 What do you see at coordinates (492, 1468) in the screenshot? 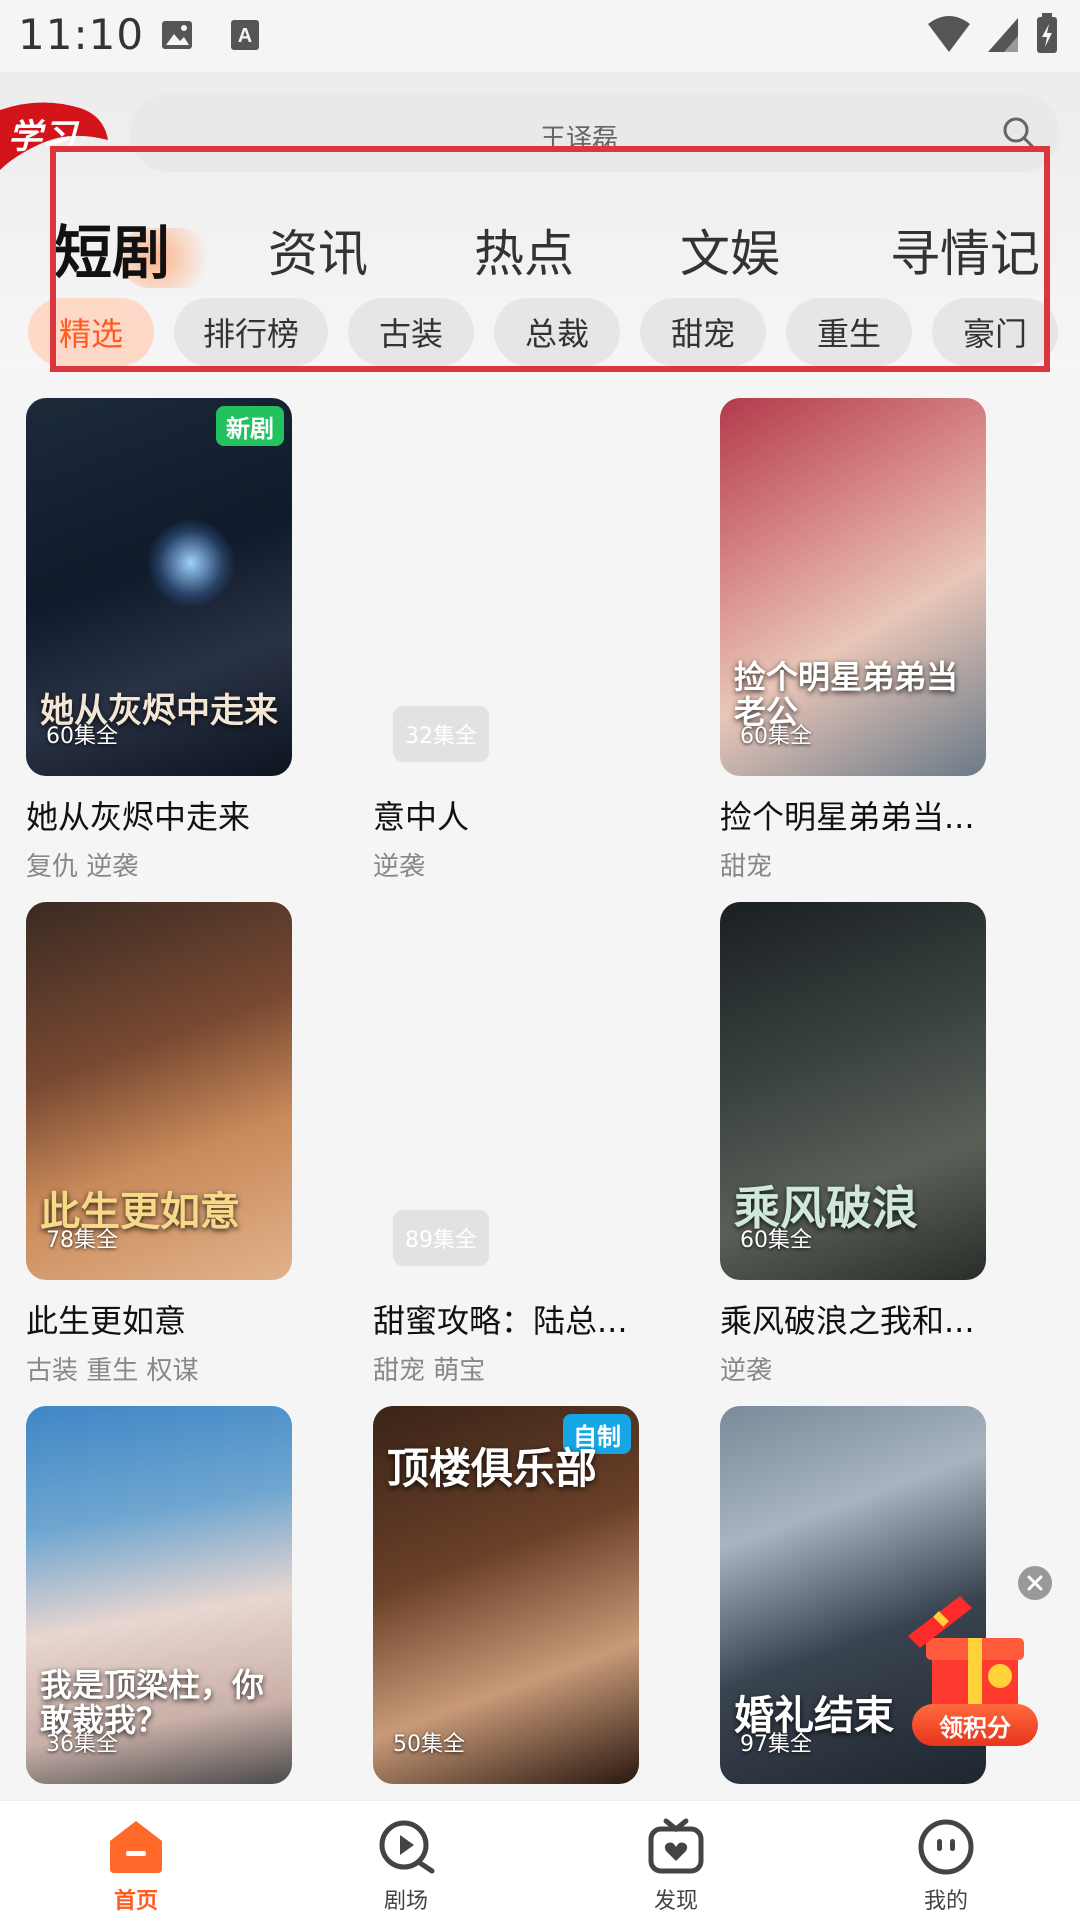
I see `poster-title-text: 顶楼俱乐部` at bounding box center [492, 1468].